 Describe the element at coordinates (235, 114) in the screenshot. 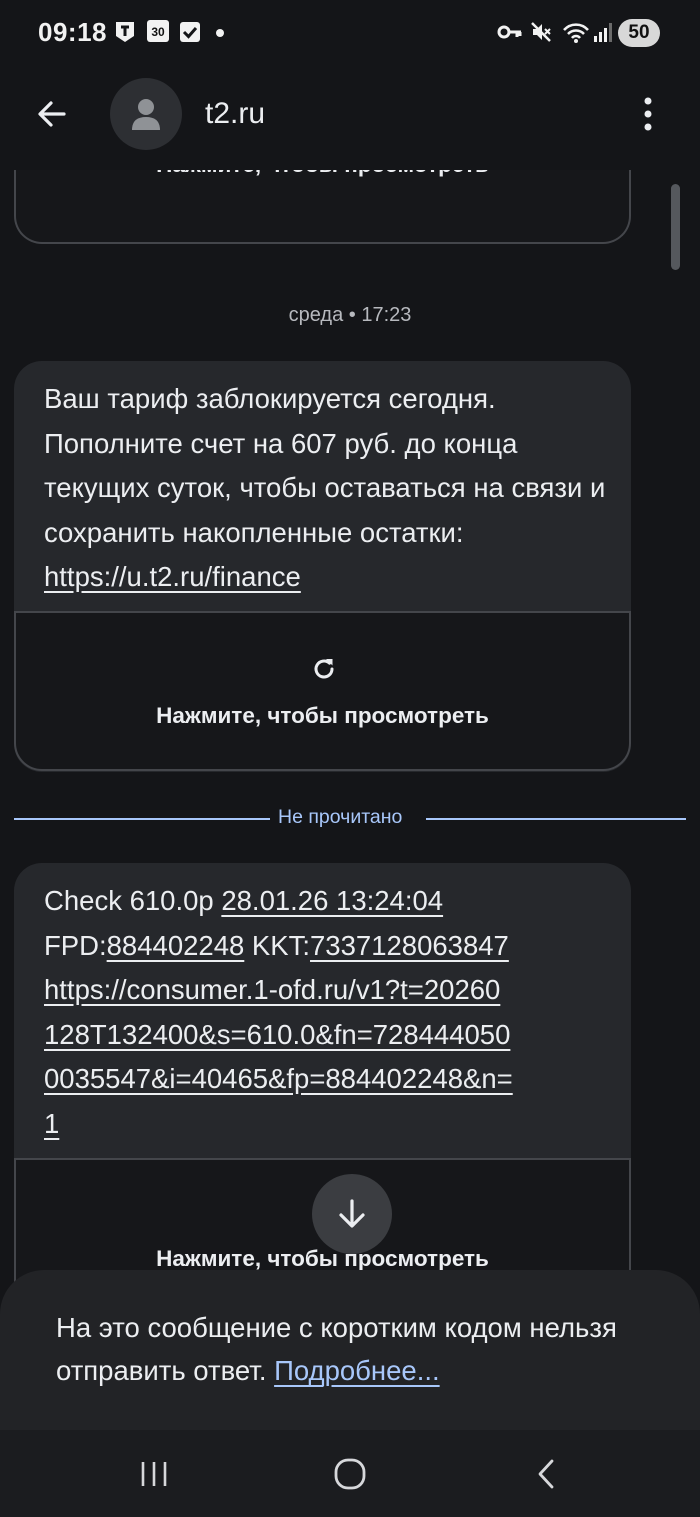

I see `conversation-title: t2.ru` at that location.